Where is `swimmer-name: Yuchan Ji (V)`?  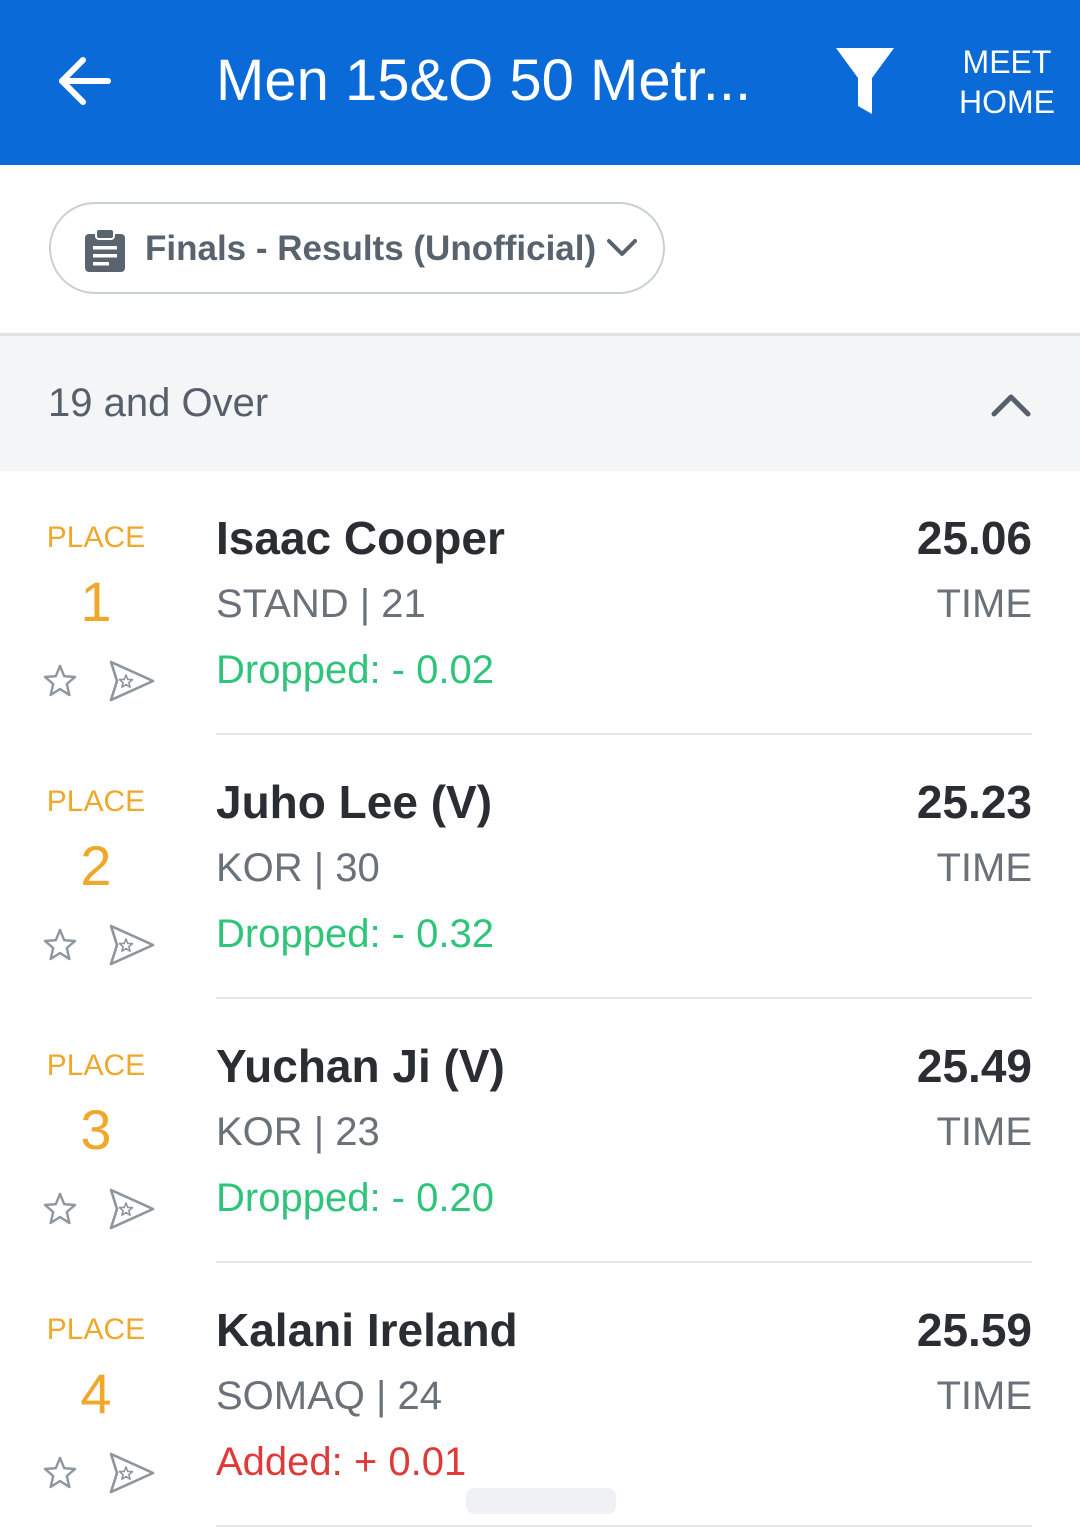 swimmer-name: Yuchan Ji (V) is located at coordinates (360, 1066).